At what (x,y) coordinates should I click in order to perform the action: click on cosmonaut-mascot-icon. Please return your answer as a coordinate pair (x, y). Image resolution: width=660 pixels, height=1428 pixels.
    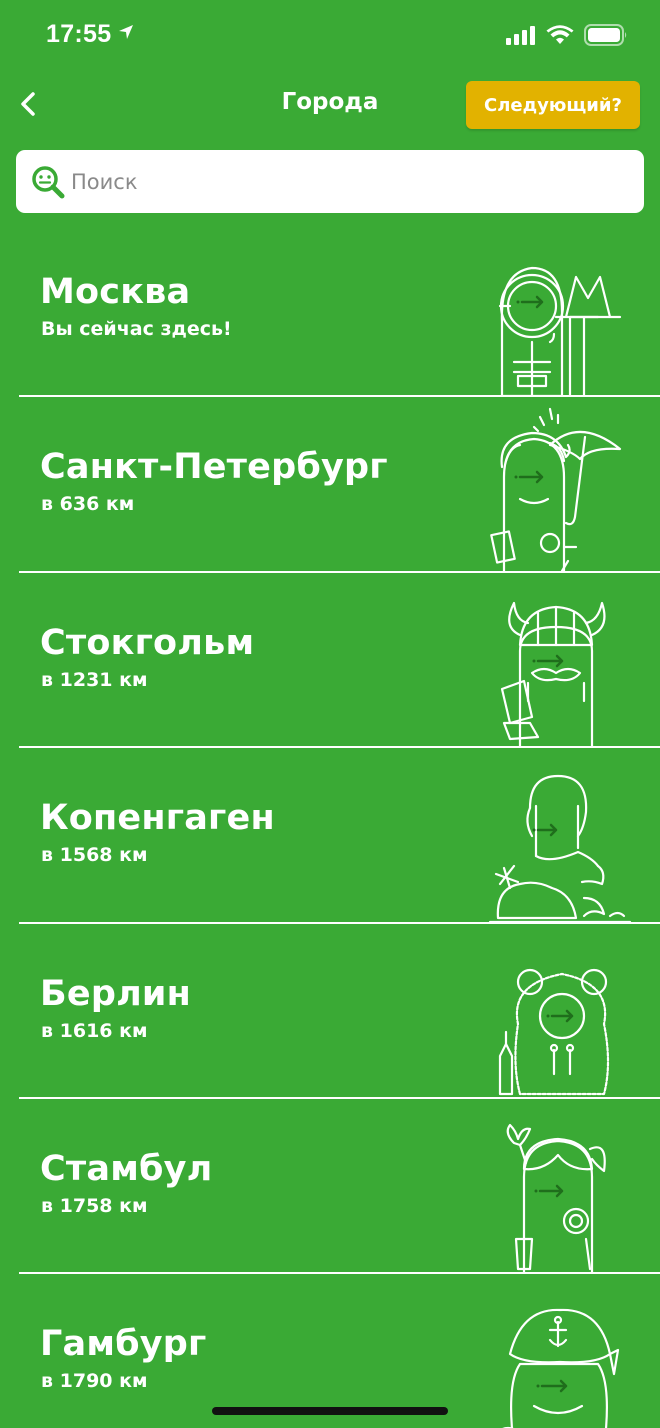
    Looking at the image, I should click on (560, 310).